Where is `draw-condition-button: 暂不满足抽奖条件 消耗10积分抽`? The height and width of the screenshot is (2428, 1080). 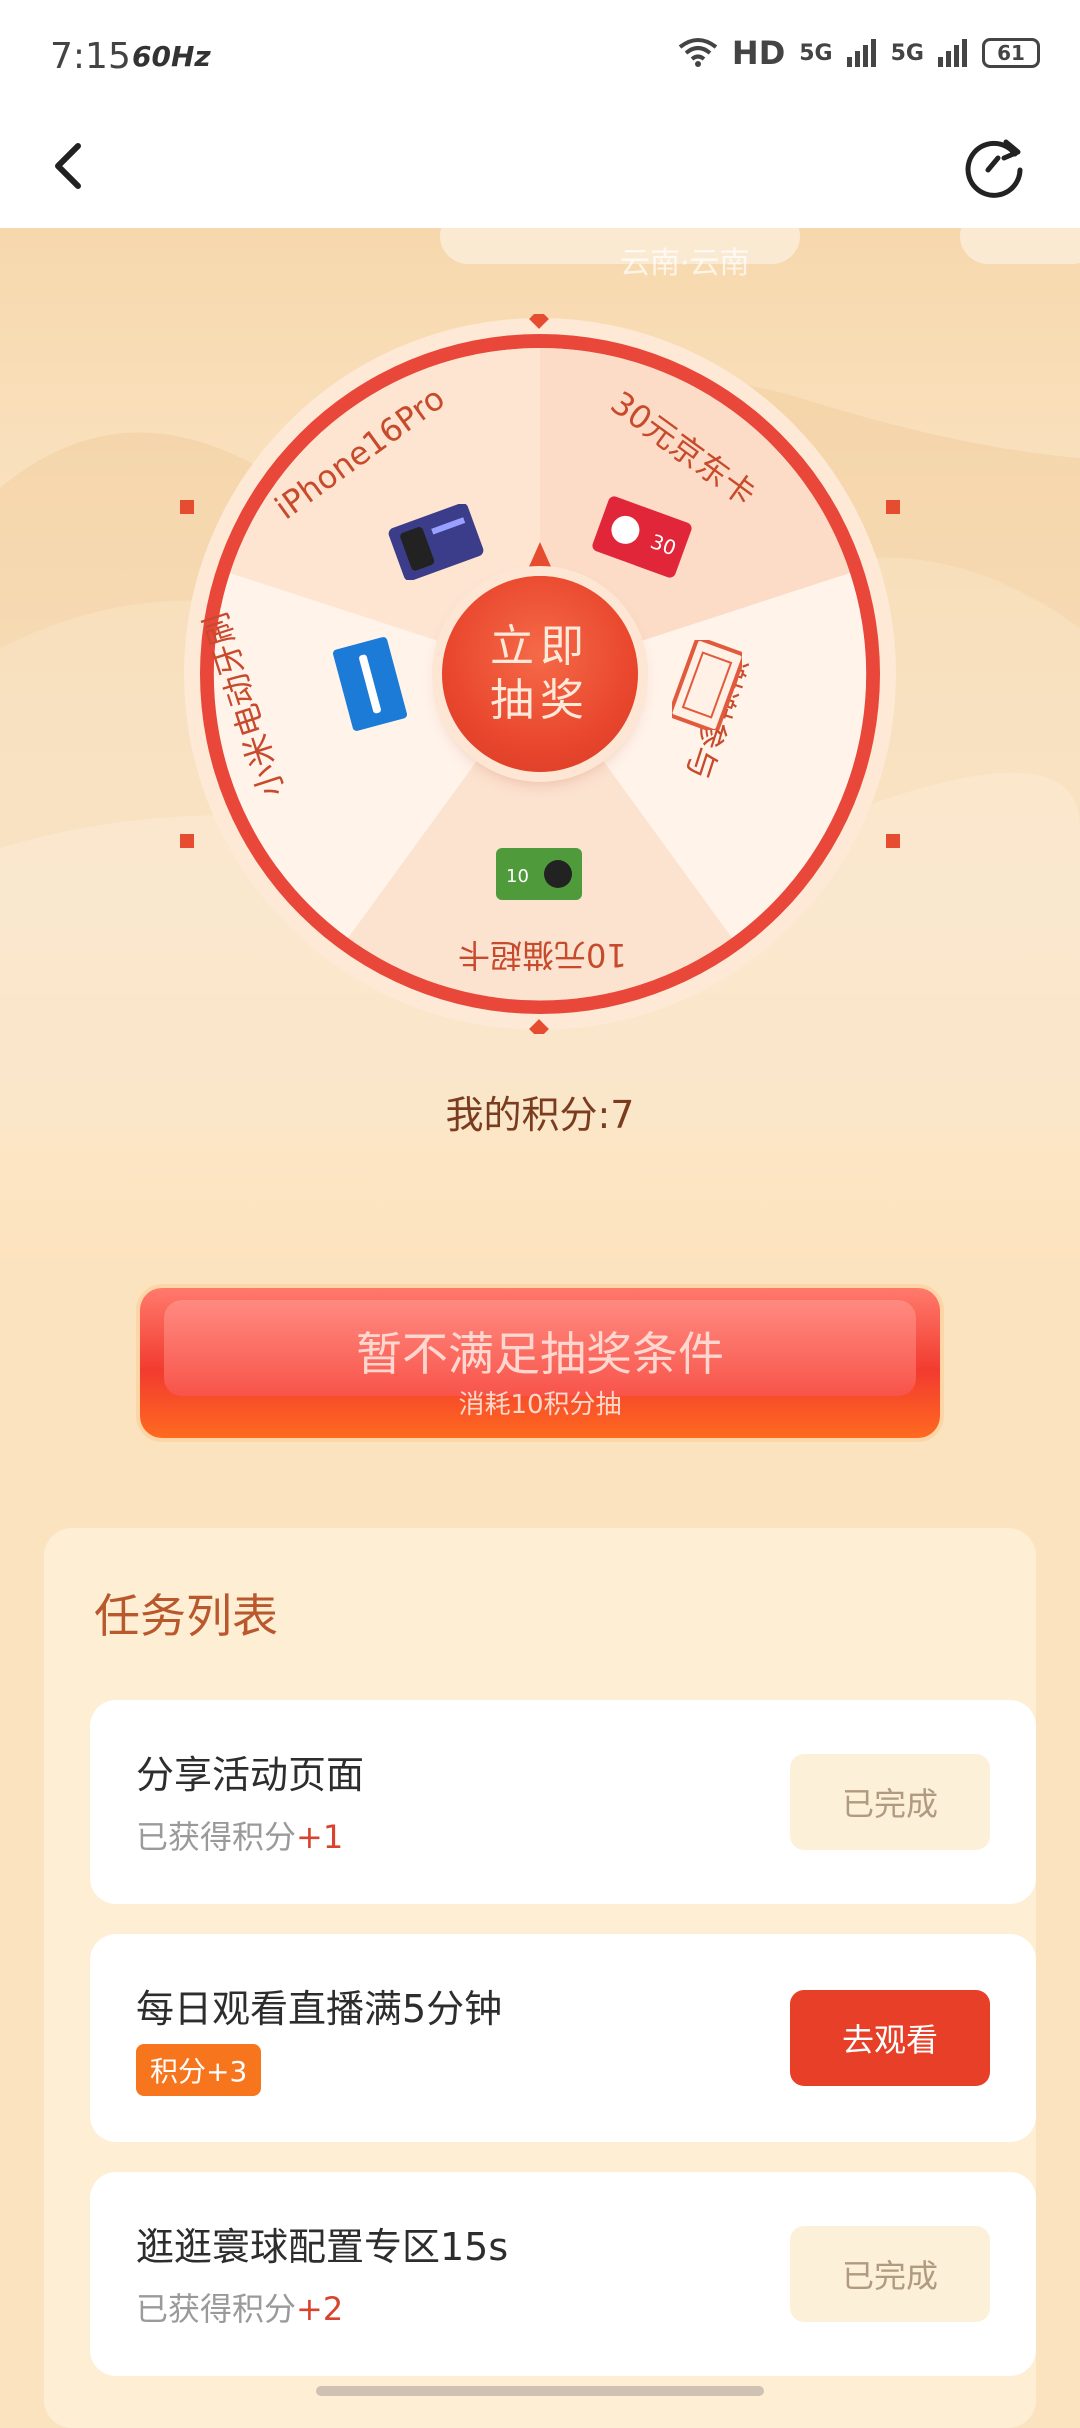
draw-condition-button: 暂不满足抽奖条件 消耗10积分抽 is located at coordinates (540, 1363).